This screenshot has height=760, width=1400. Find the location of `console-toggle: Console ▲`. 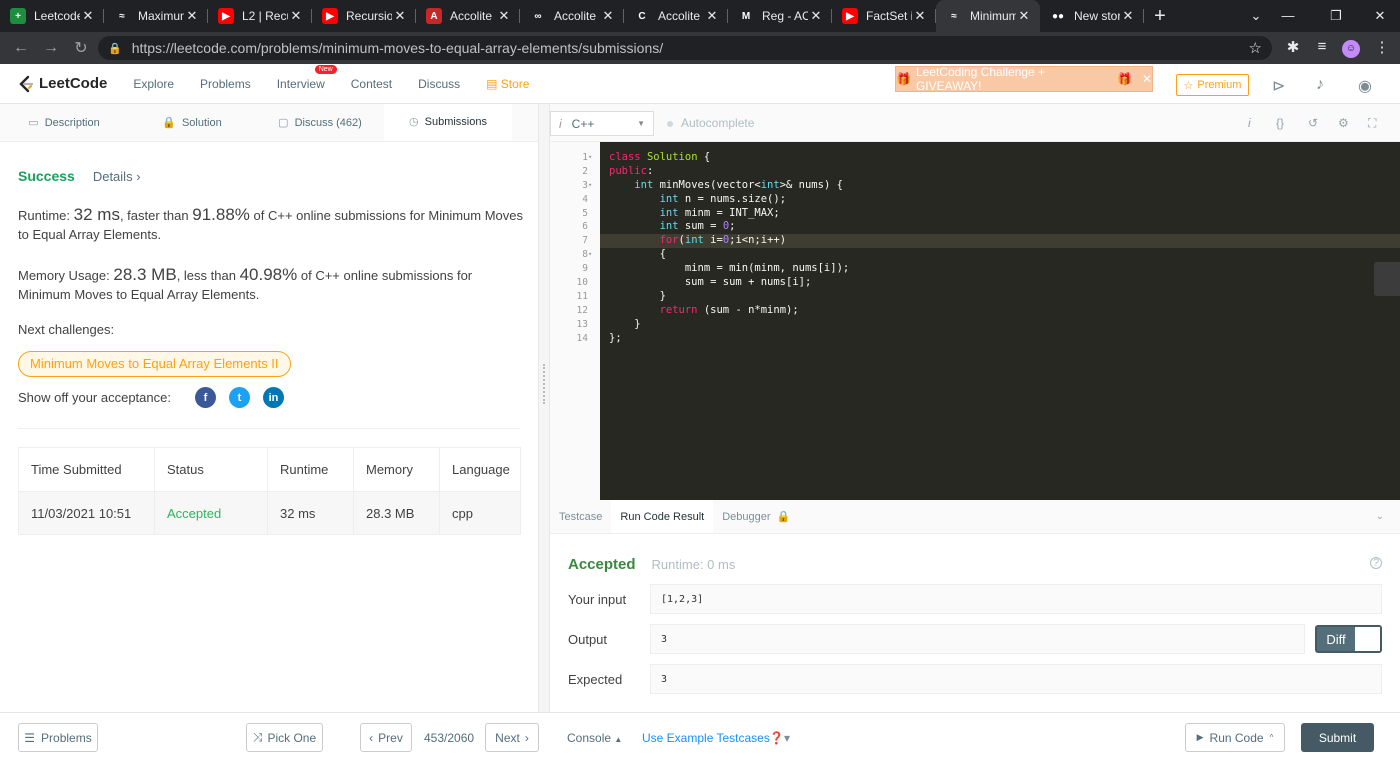

console-toggle: Console ▲ is located at coordinates (594, 738).